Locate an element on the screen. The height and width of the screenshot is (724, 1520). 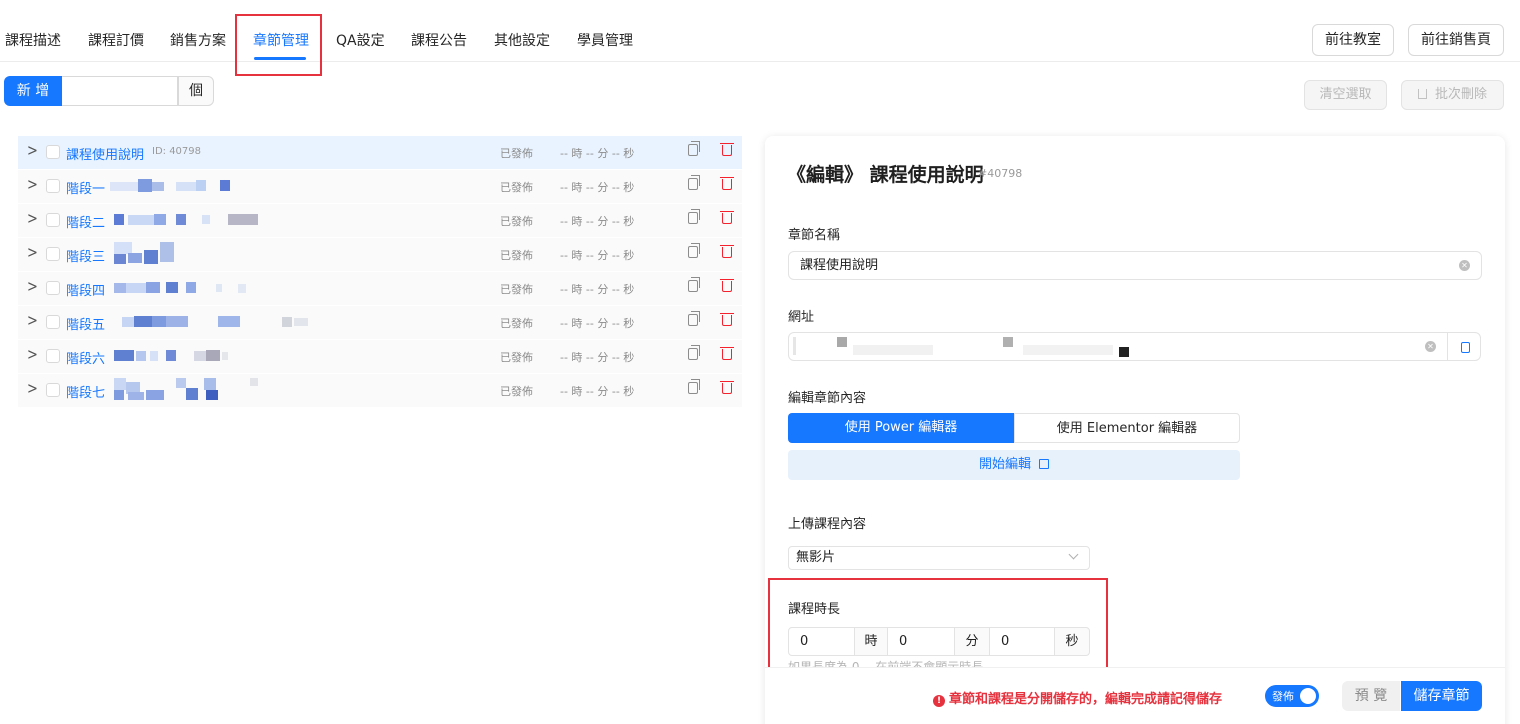
chapter-row: > 階段四 已發佈 -- 時 -- 分 -- 秒 is located at coordinates (380, 289).